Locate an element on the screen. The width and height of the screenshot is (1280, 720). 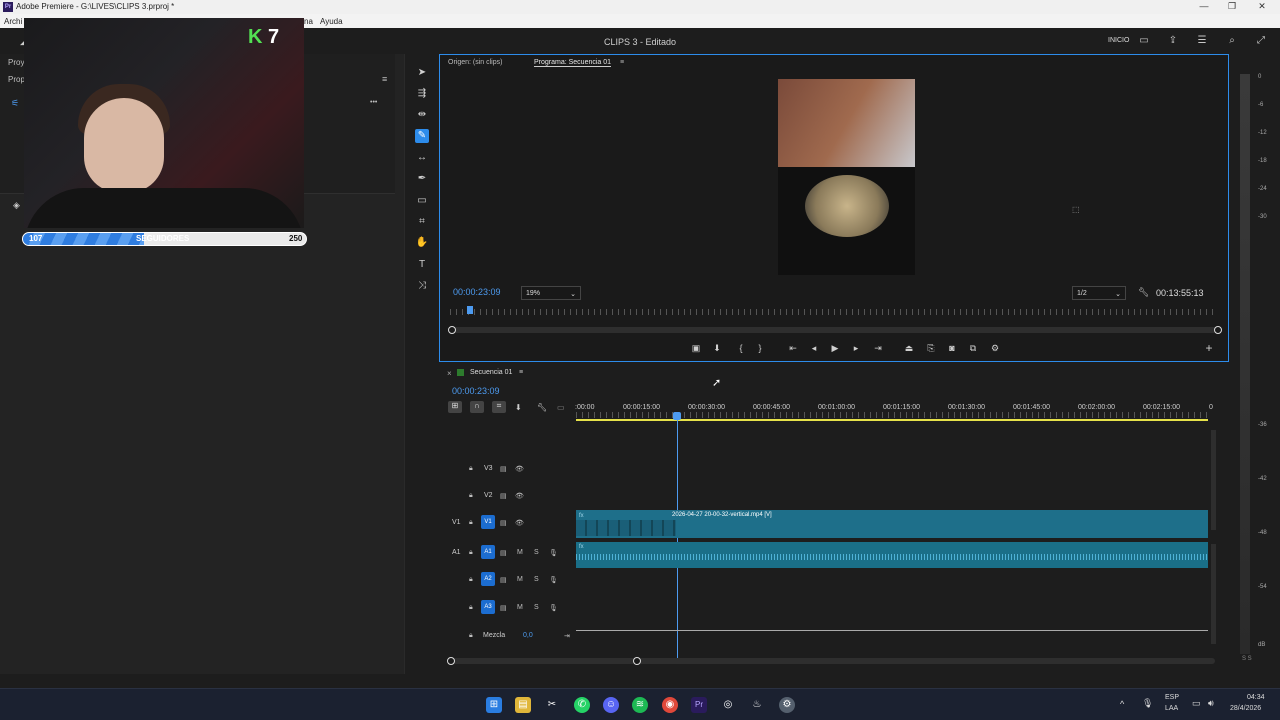
search-icon: ⌕ is located at coordinates (1232, 41).